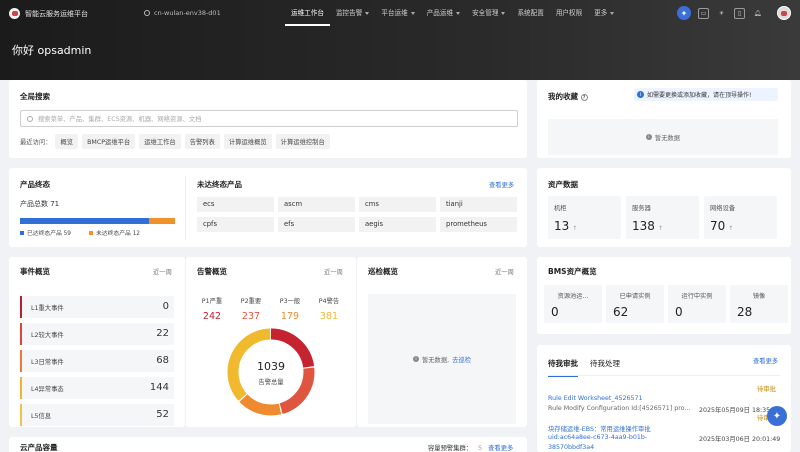  I want to click on event-row: L3日常事件 68, so click(97, 361).